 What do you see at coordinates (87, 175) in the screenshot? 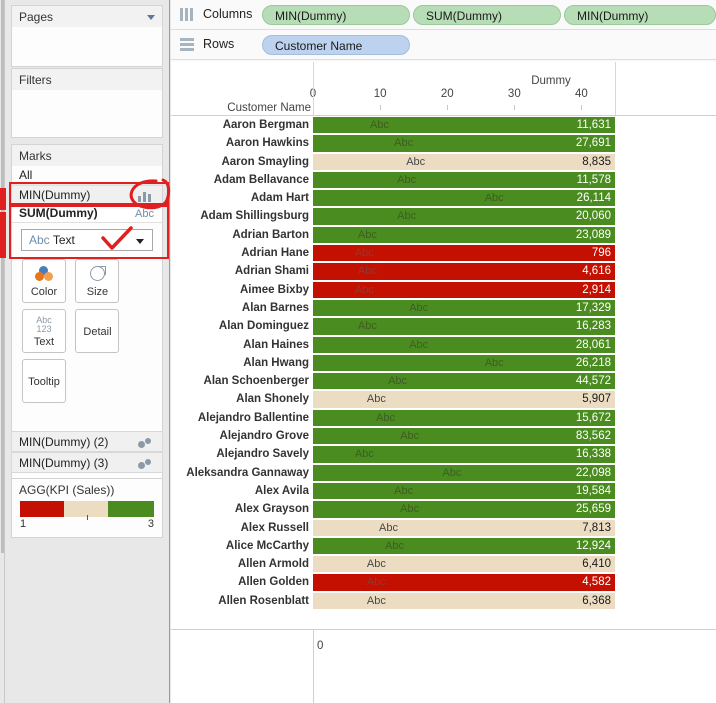
I see `marks-tab-all: All` at bounding box center [87, 175].